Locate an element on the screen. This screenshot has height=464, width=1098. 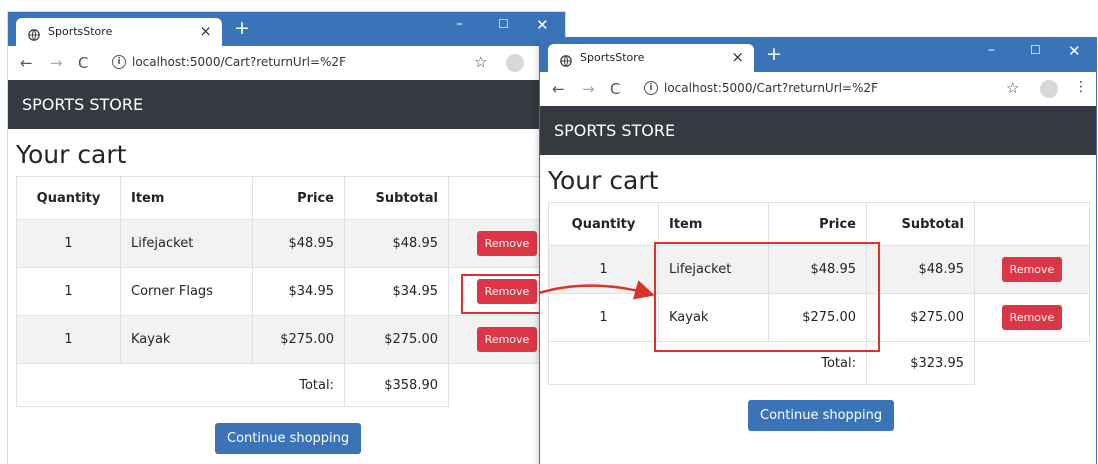
table-row: 1 Kayak $275.00 $275.00 Remove is located at coordinates (290, 339).